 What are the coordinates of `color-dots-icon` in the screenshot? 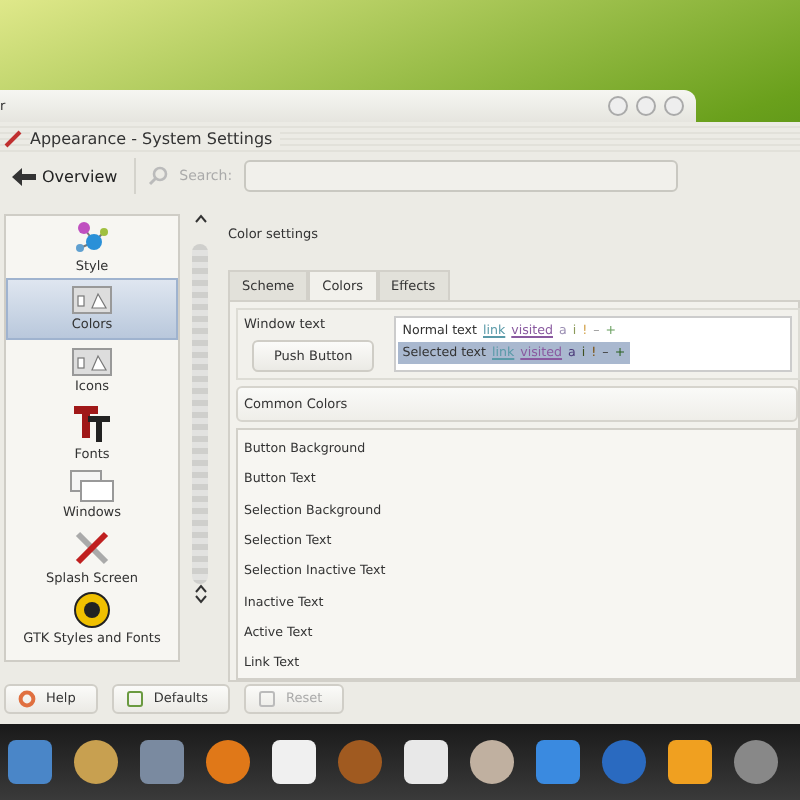 It's located at (92, 238).